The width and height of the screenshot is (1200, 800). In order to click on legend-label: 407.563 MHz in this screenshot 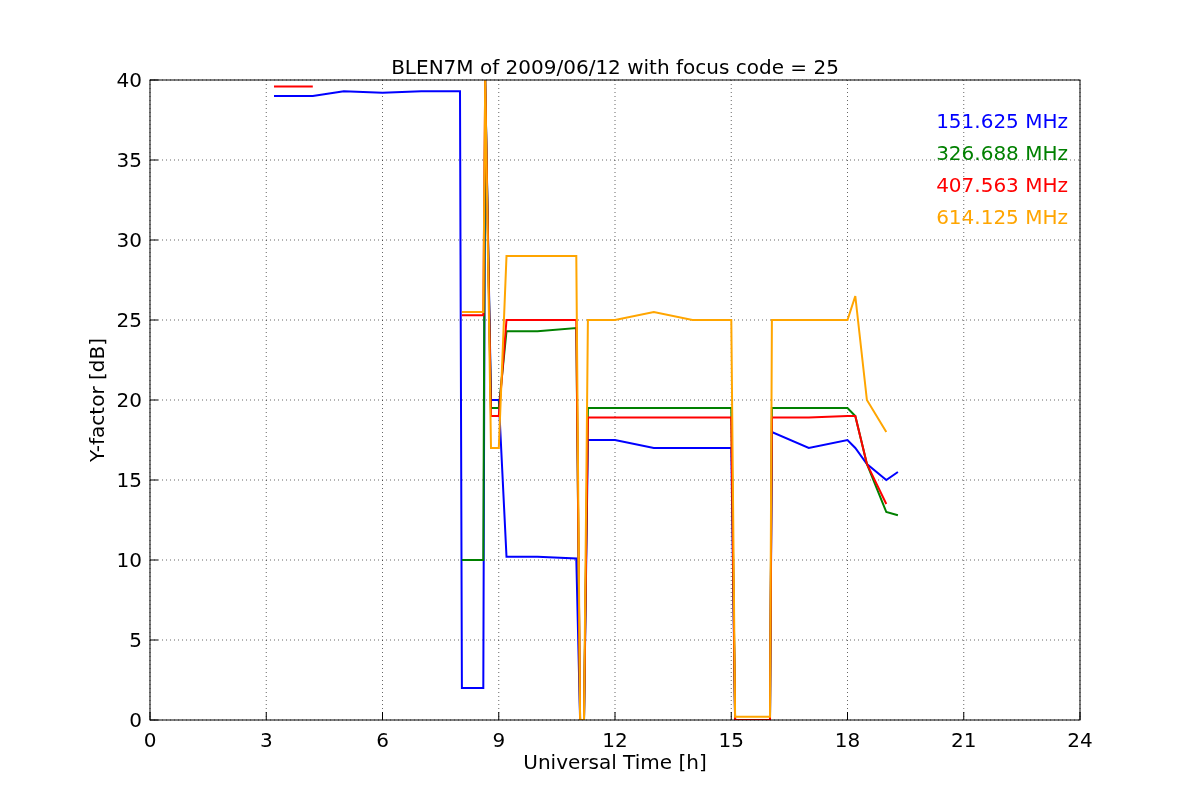, I will do `click(1002, 185)`.